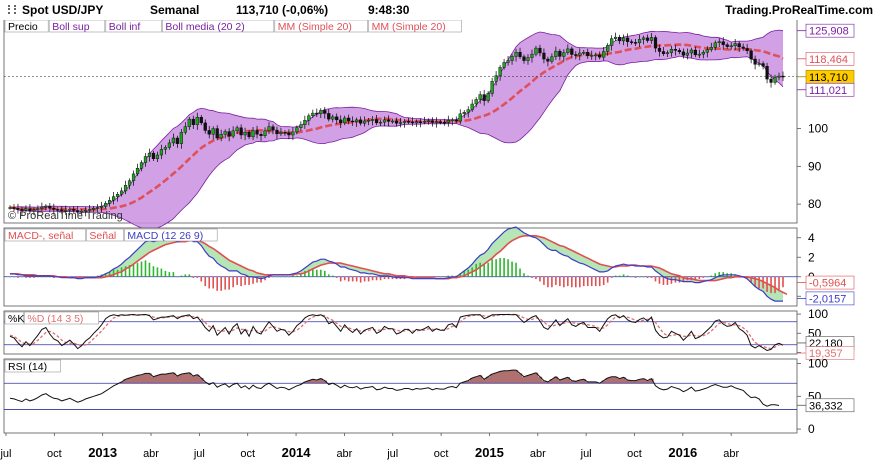  I want to click on price-tag-2-text: 113,710, so click(828, 78).